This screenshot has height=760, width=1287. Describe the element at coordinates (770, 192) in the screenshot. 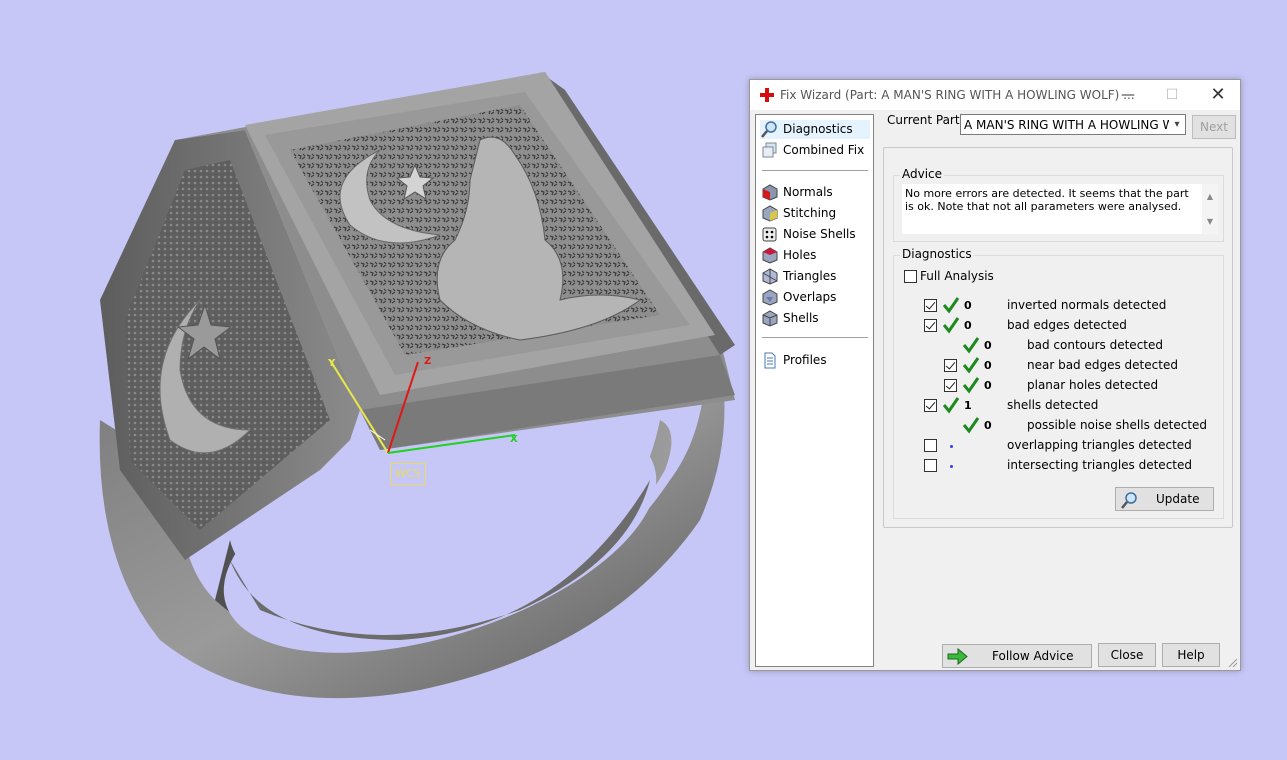

I see `cube-red-icon` at that location.